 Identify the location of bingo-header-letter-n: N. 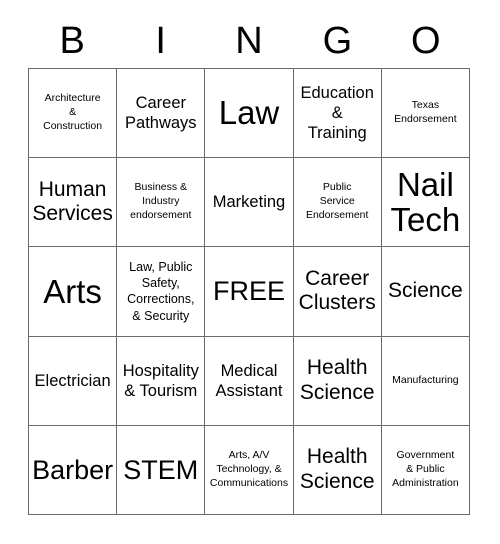
(249, 41).